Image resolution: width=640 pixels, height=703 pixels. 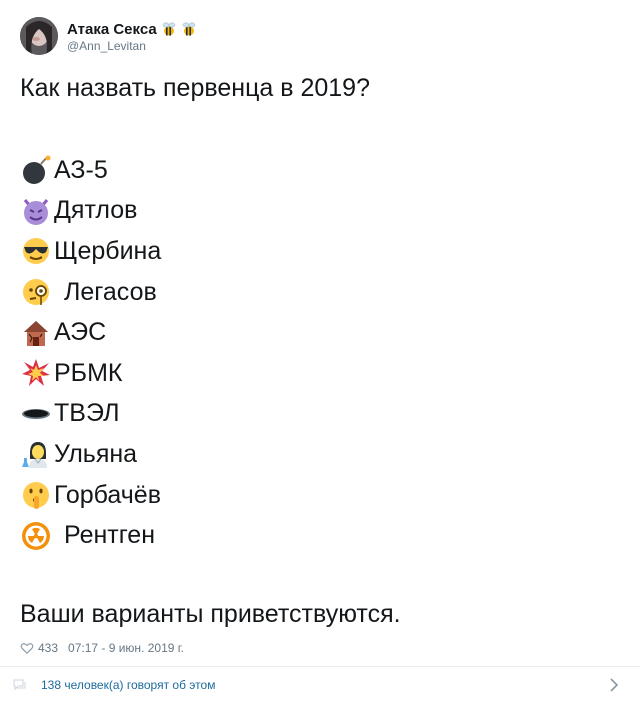 I want to click on list-item-label: Щербина, so click(x=108, y=250).